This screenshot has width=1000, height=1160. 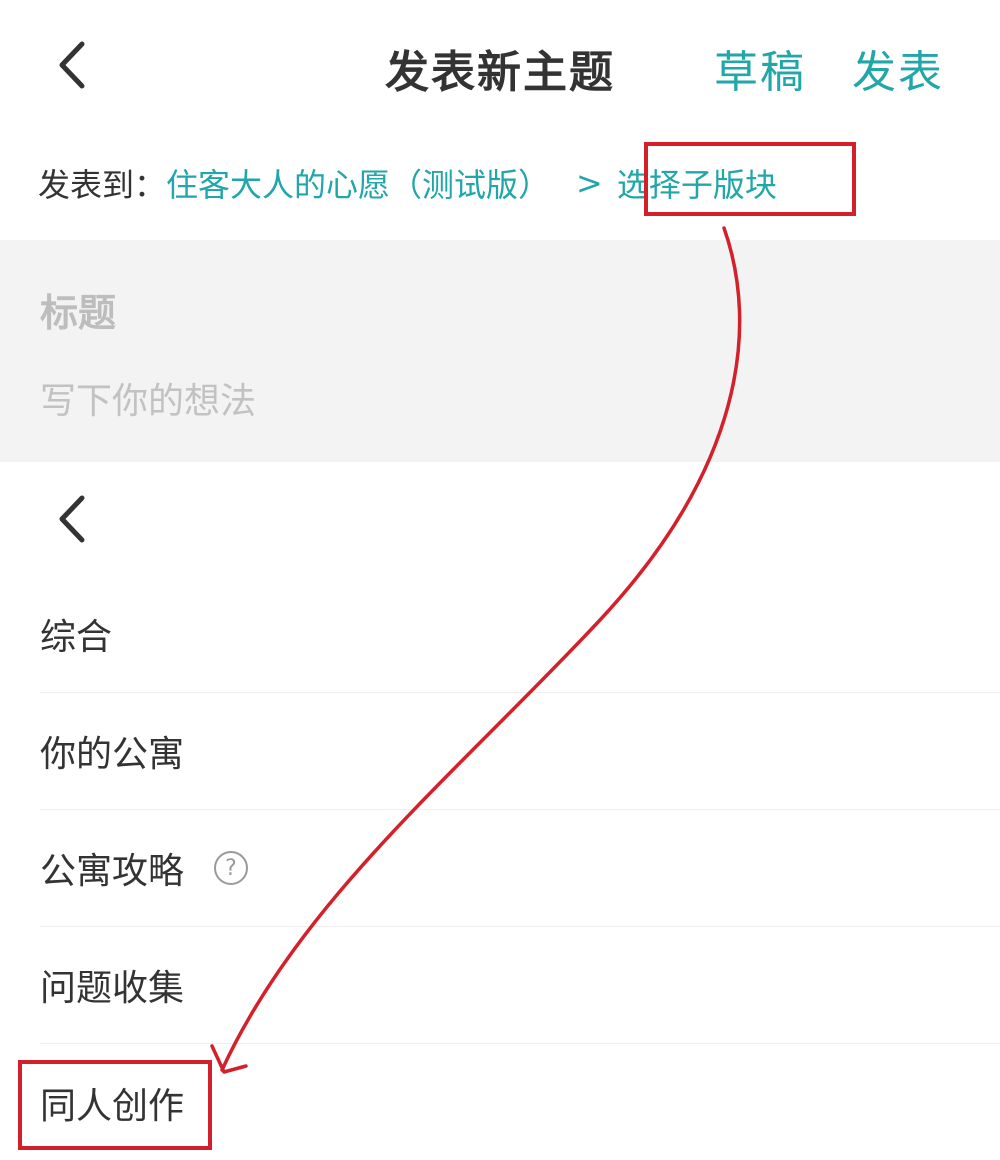 I want to click on forum-link: 住客大人的心愿（测试版）, so click(x=358, y=183).